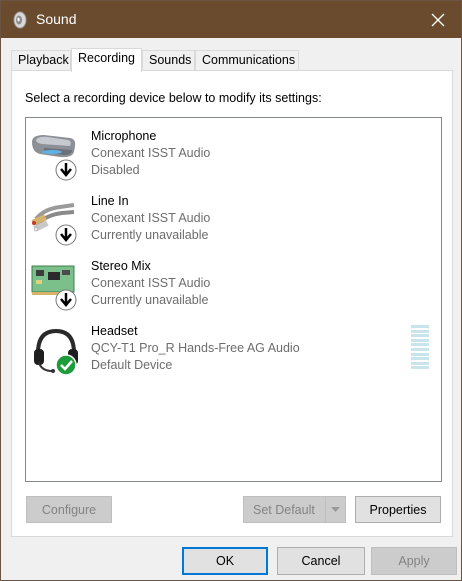 Image resolution: width=462 pixels, height=581 pixels. Describe the element at coordinates (41, 60) in the screenshot. I see `tab-playback: Playback` at that location.